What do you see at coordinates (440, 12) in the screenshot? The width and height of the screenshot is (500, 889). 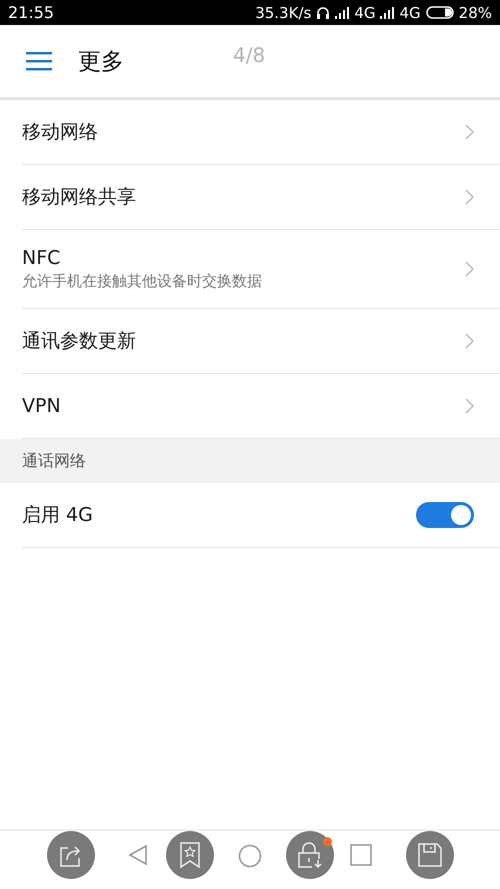 I see `battery-icon` at bounding box center [440, 12].